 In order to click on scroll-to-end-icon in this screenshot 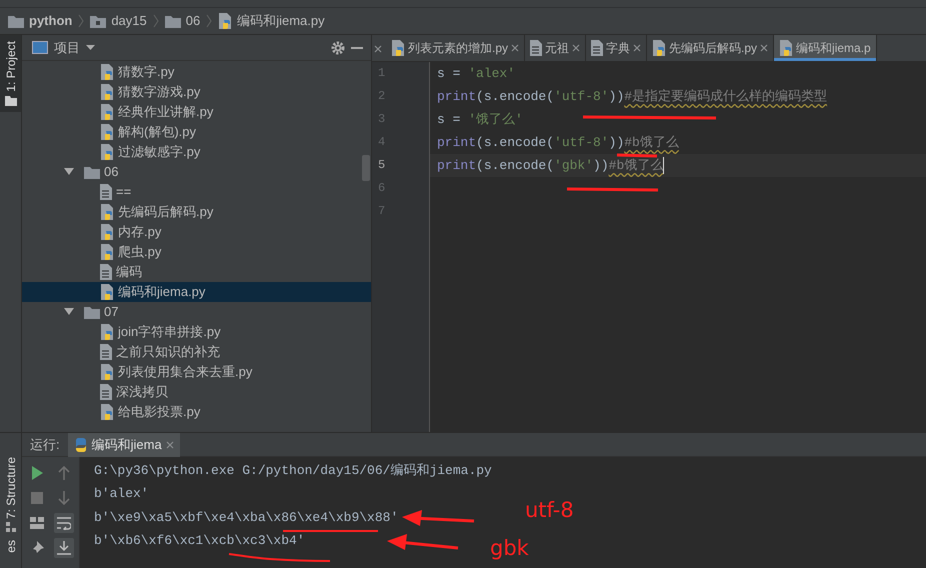, I will do `click(64, 548)`.